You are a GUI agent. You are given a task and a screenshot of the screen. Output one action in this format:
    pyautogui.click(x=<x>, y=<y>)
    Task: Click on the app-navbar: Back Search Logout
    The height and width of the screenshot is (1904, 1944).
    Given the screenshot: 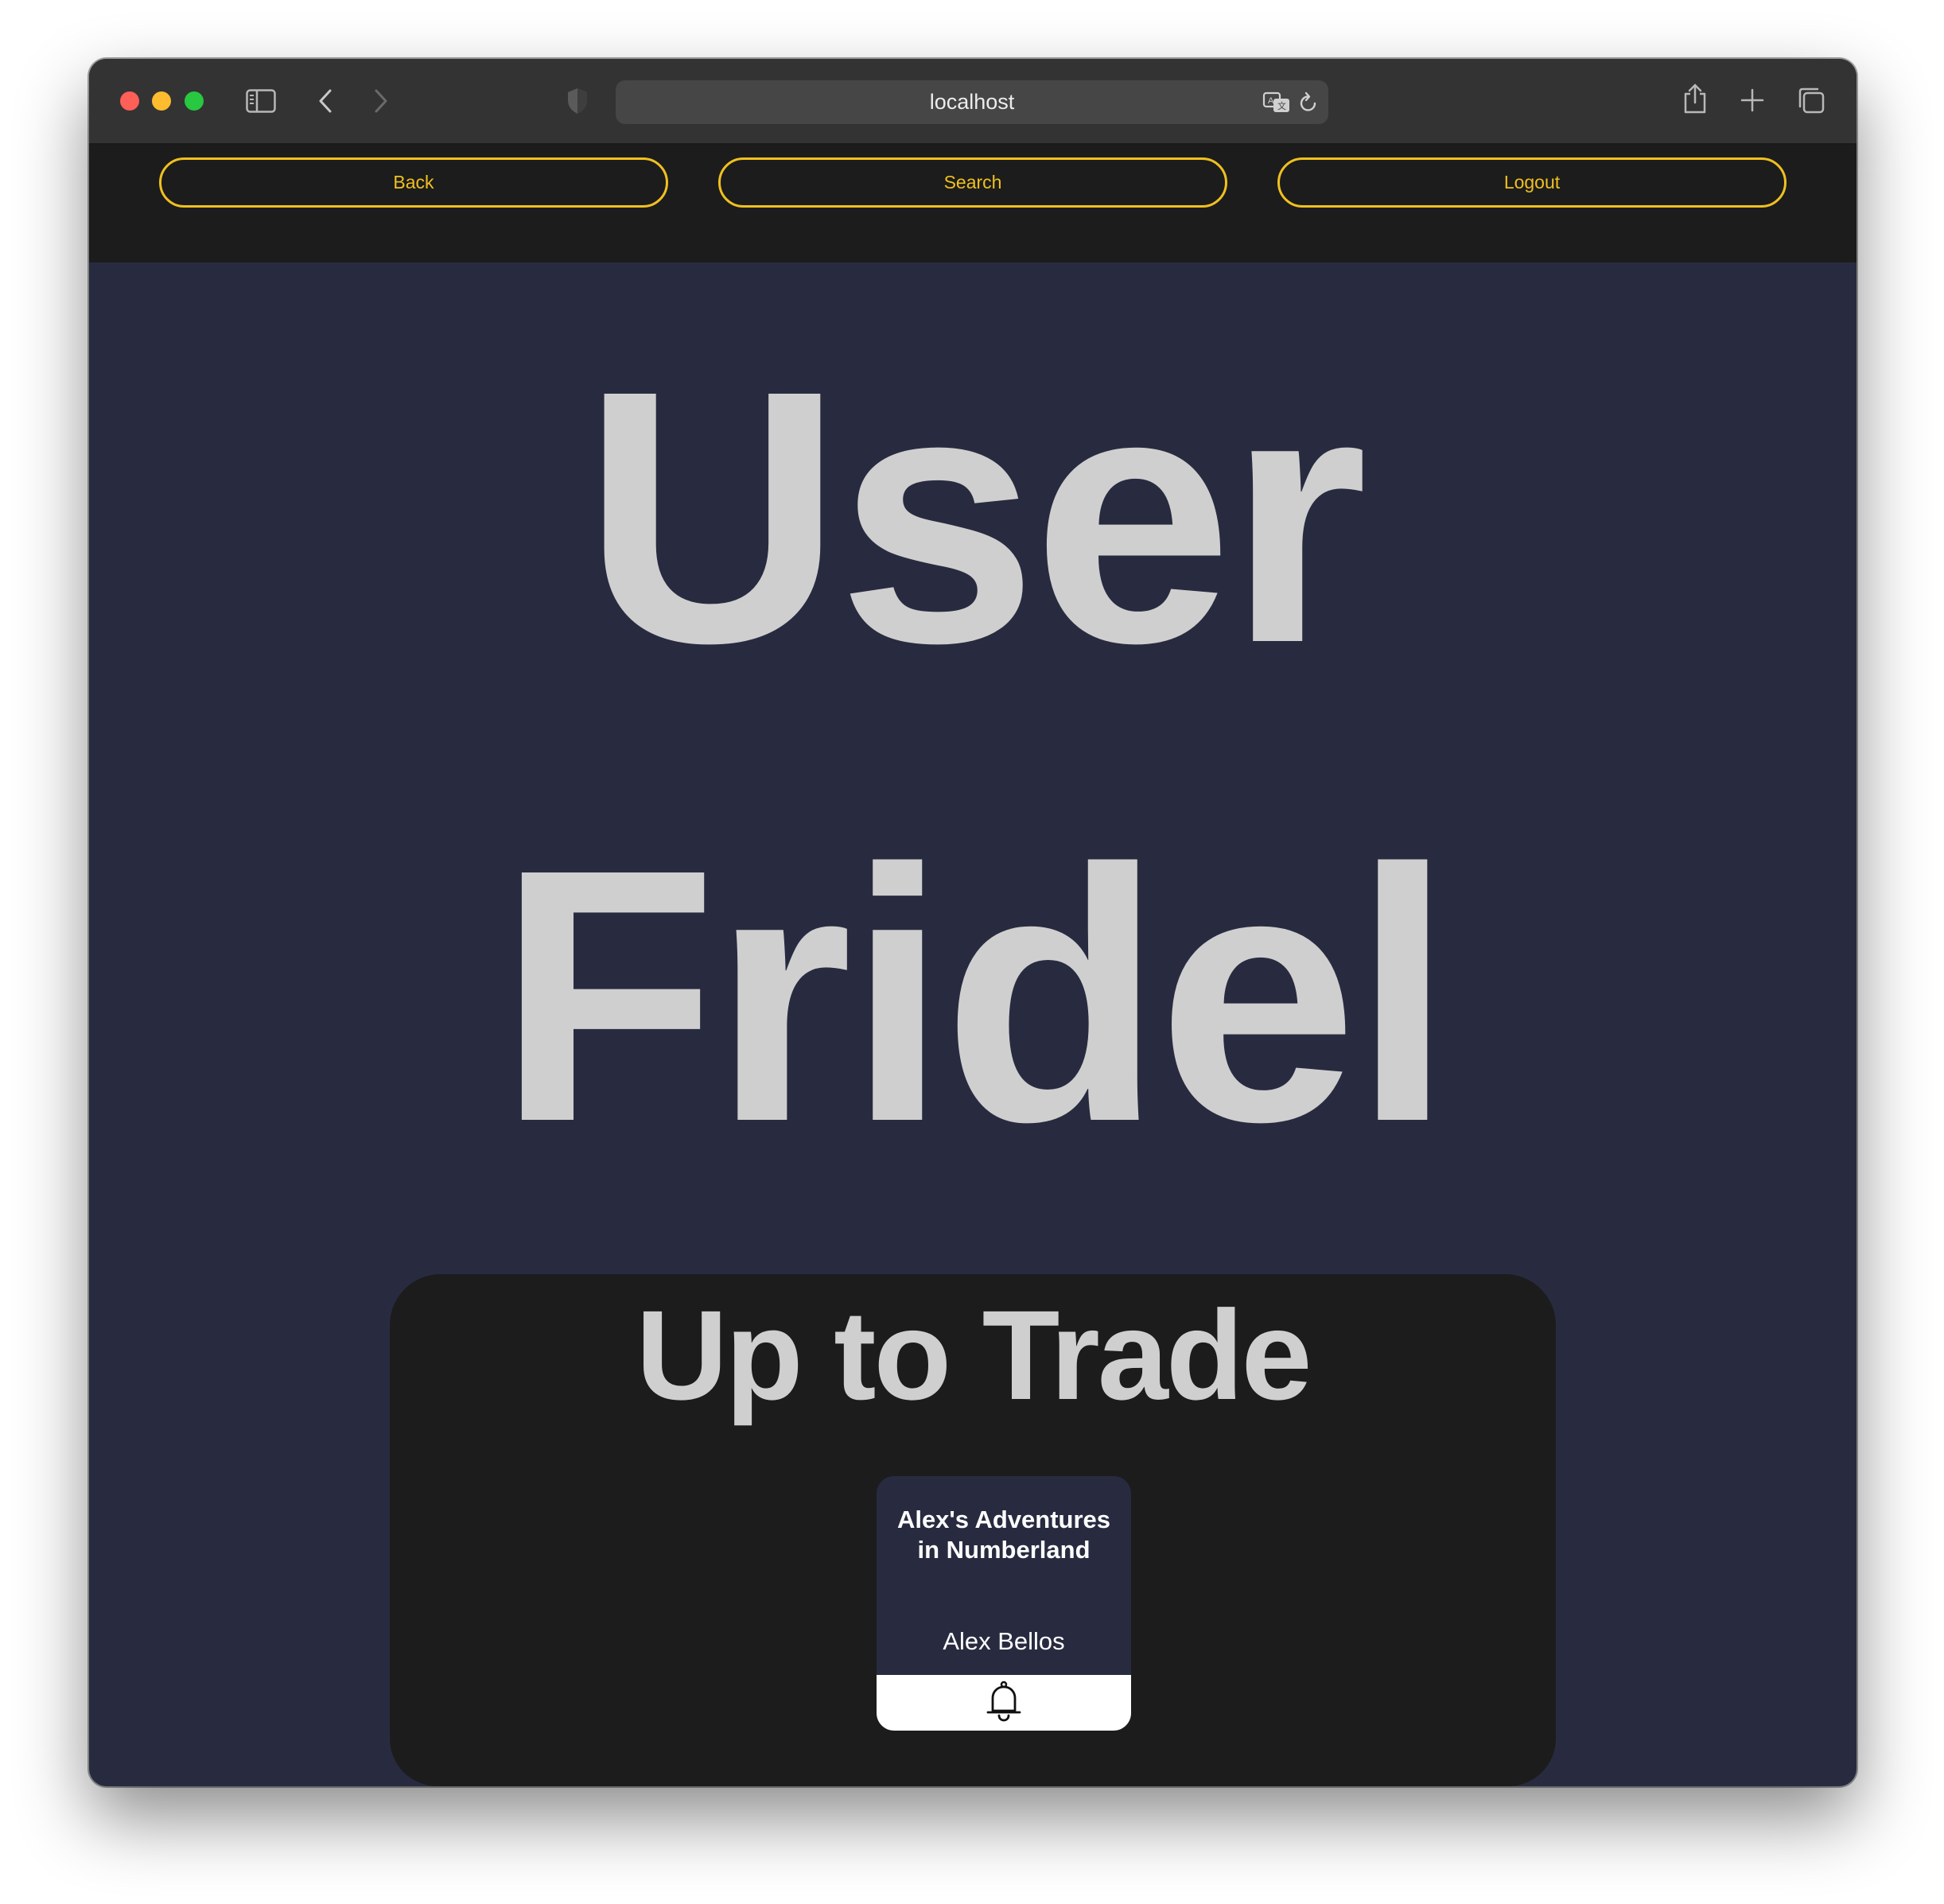 What is the action you would take?
    pyautogui.click(x=973, y=203)
    